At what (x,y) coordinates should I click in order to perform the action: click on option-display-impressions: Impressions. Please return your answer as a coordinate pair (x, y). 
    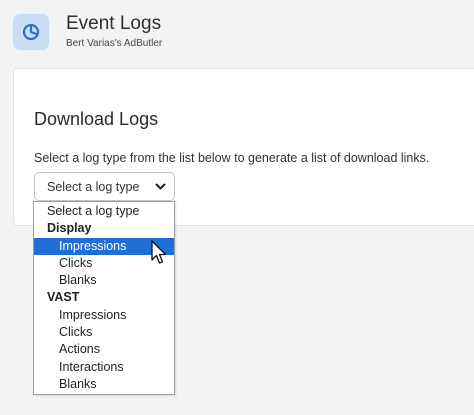
    Looking at the image, I should click on (104, 246).